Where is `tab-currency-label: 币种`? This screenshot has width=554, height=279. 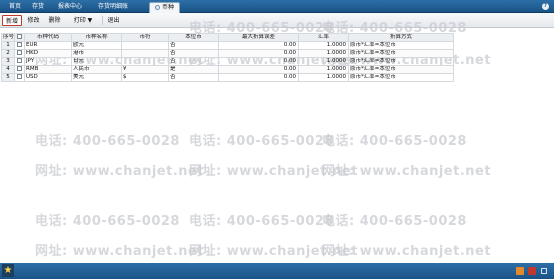
tab-currency-label: 币种 is located at coordinates (167, 7).